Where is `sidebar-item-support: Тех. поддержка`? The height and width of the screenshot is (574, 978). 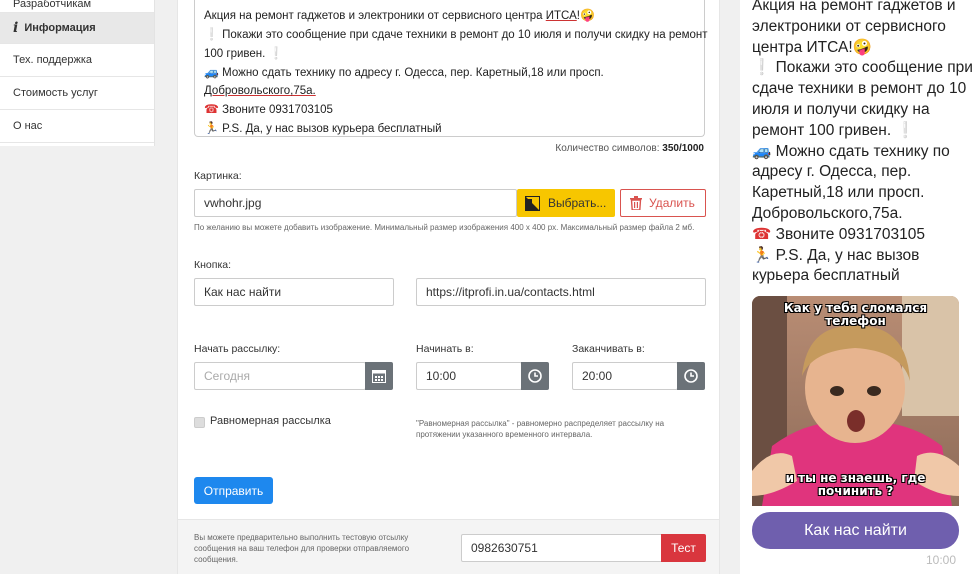 sidebar-item-support: Тех. поддержка is located at coordinates (77, 60).